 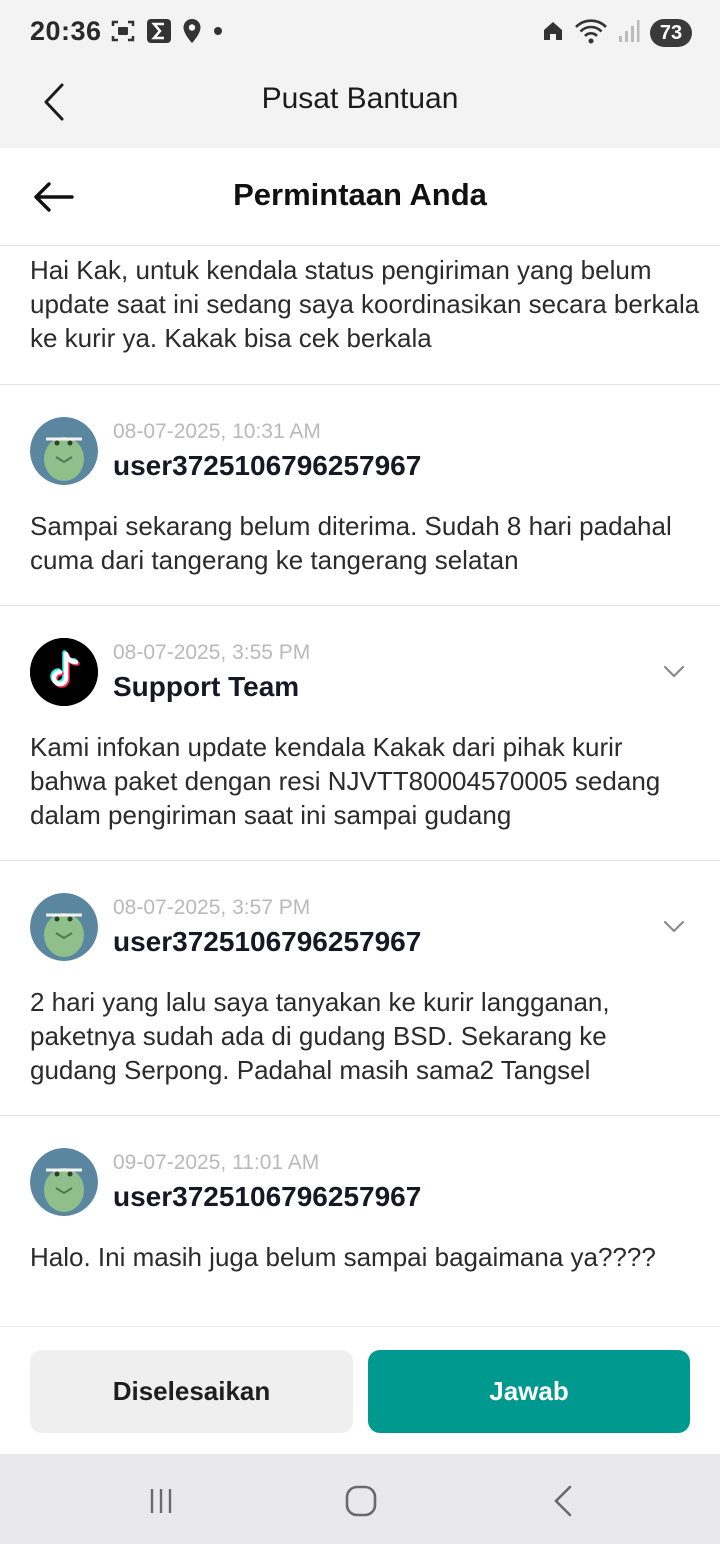 I want to click on status-icons-right: 73, so click(x=617, y=33).